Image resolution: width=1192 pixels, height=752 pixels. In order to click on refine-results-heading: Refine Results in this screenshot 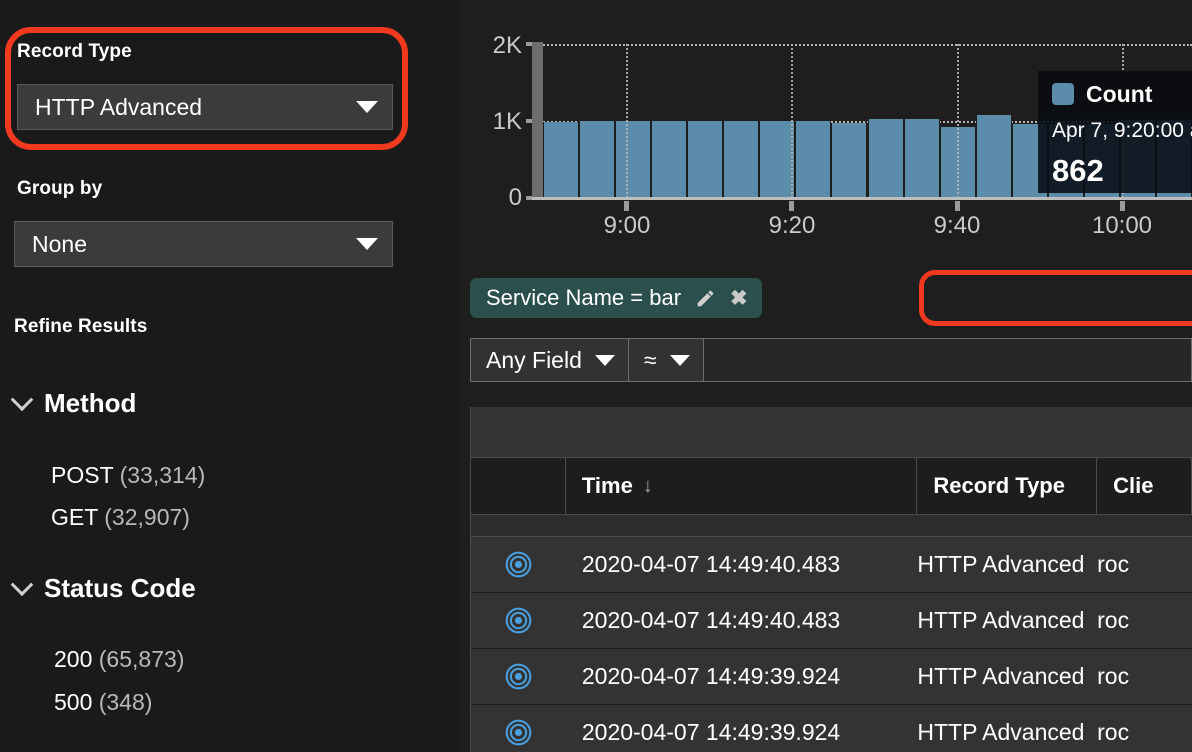, I will do `click(81, 326)`.